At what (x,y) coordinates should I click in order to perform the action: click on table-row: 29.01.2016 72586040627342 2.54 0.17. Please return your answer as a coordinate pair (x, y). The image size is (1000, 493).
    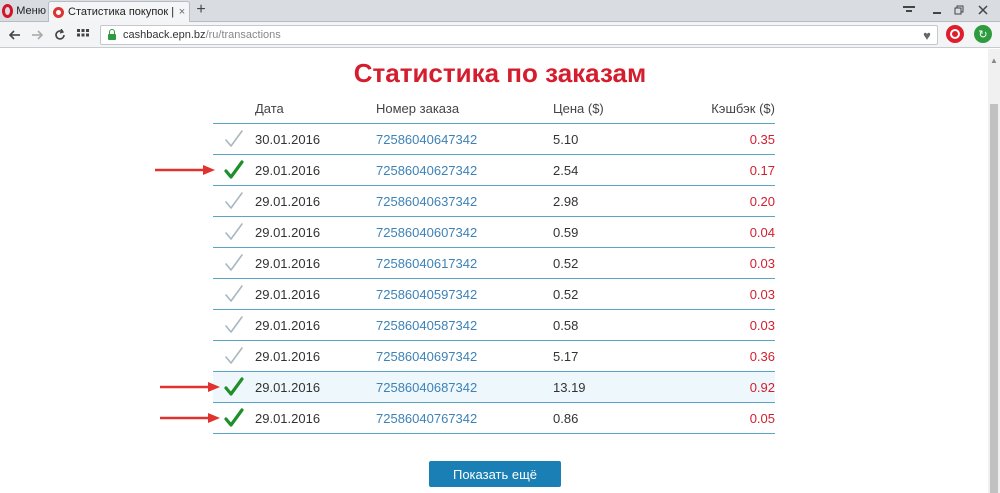
    Looking at the image, I should click on (494, 170).